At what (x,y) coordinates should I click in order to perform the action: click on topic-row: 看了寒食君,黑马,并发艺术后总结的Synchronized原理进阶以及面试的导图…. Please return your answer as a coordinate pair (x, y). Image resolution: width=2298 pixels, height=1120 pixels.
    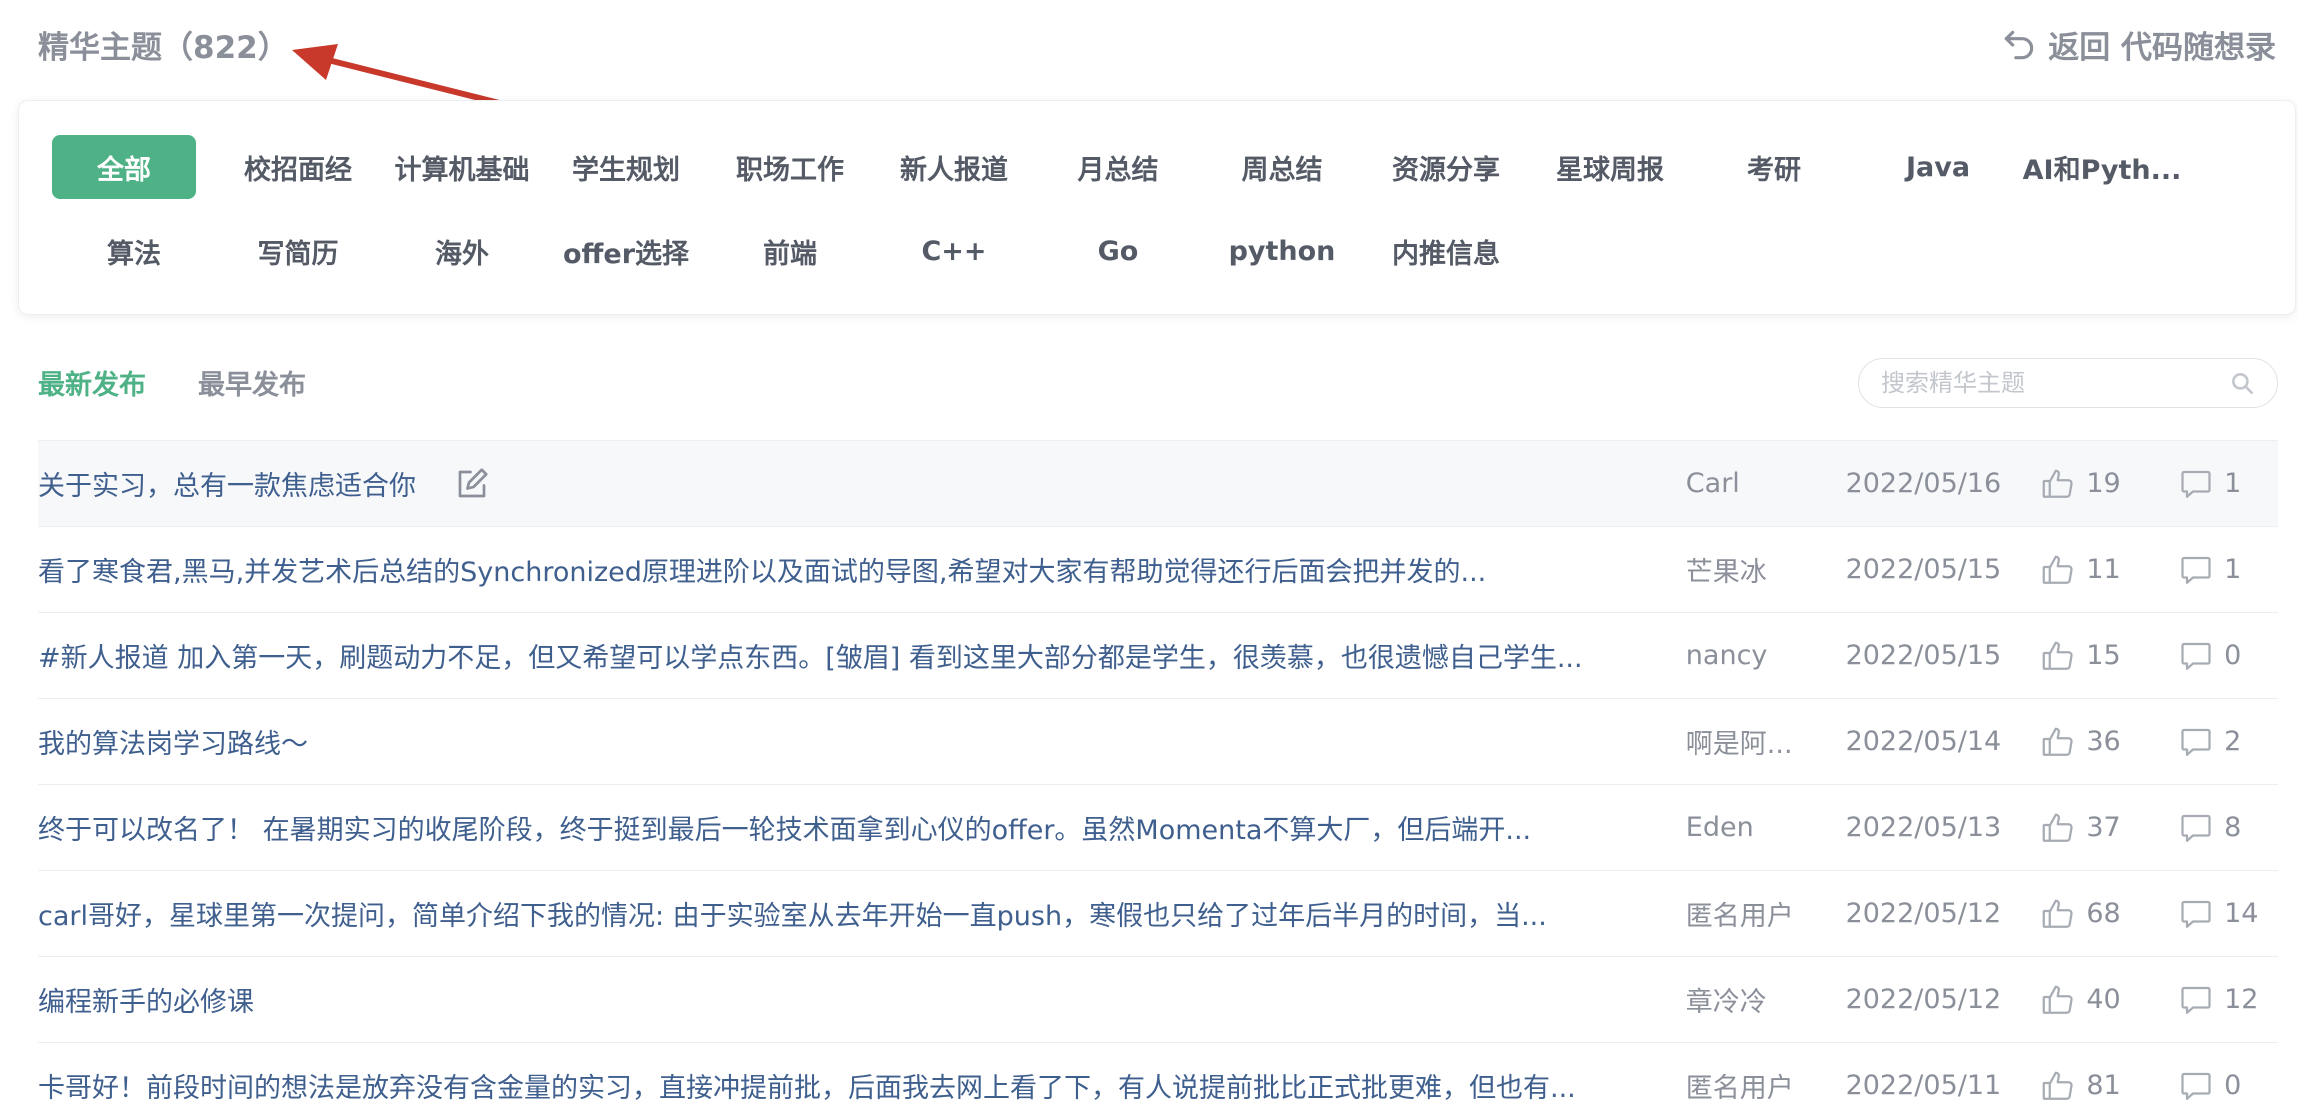
    Looking at the image, I should click on (1158, 569).